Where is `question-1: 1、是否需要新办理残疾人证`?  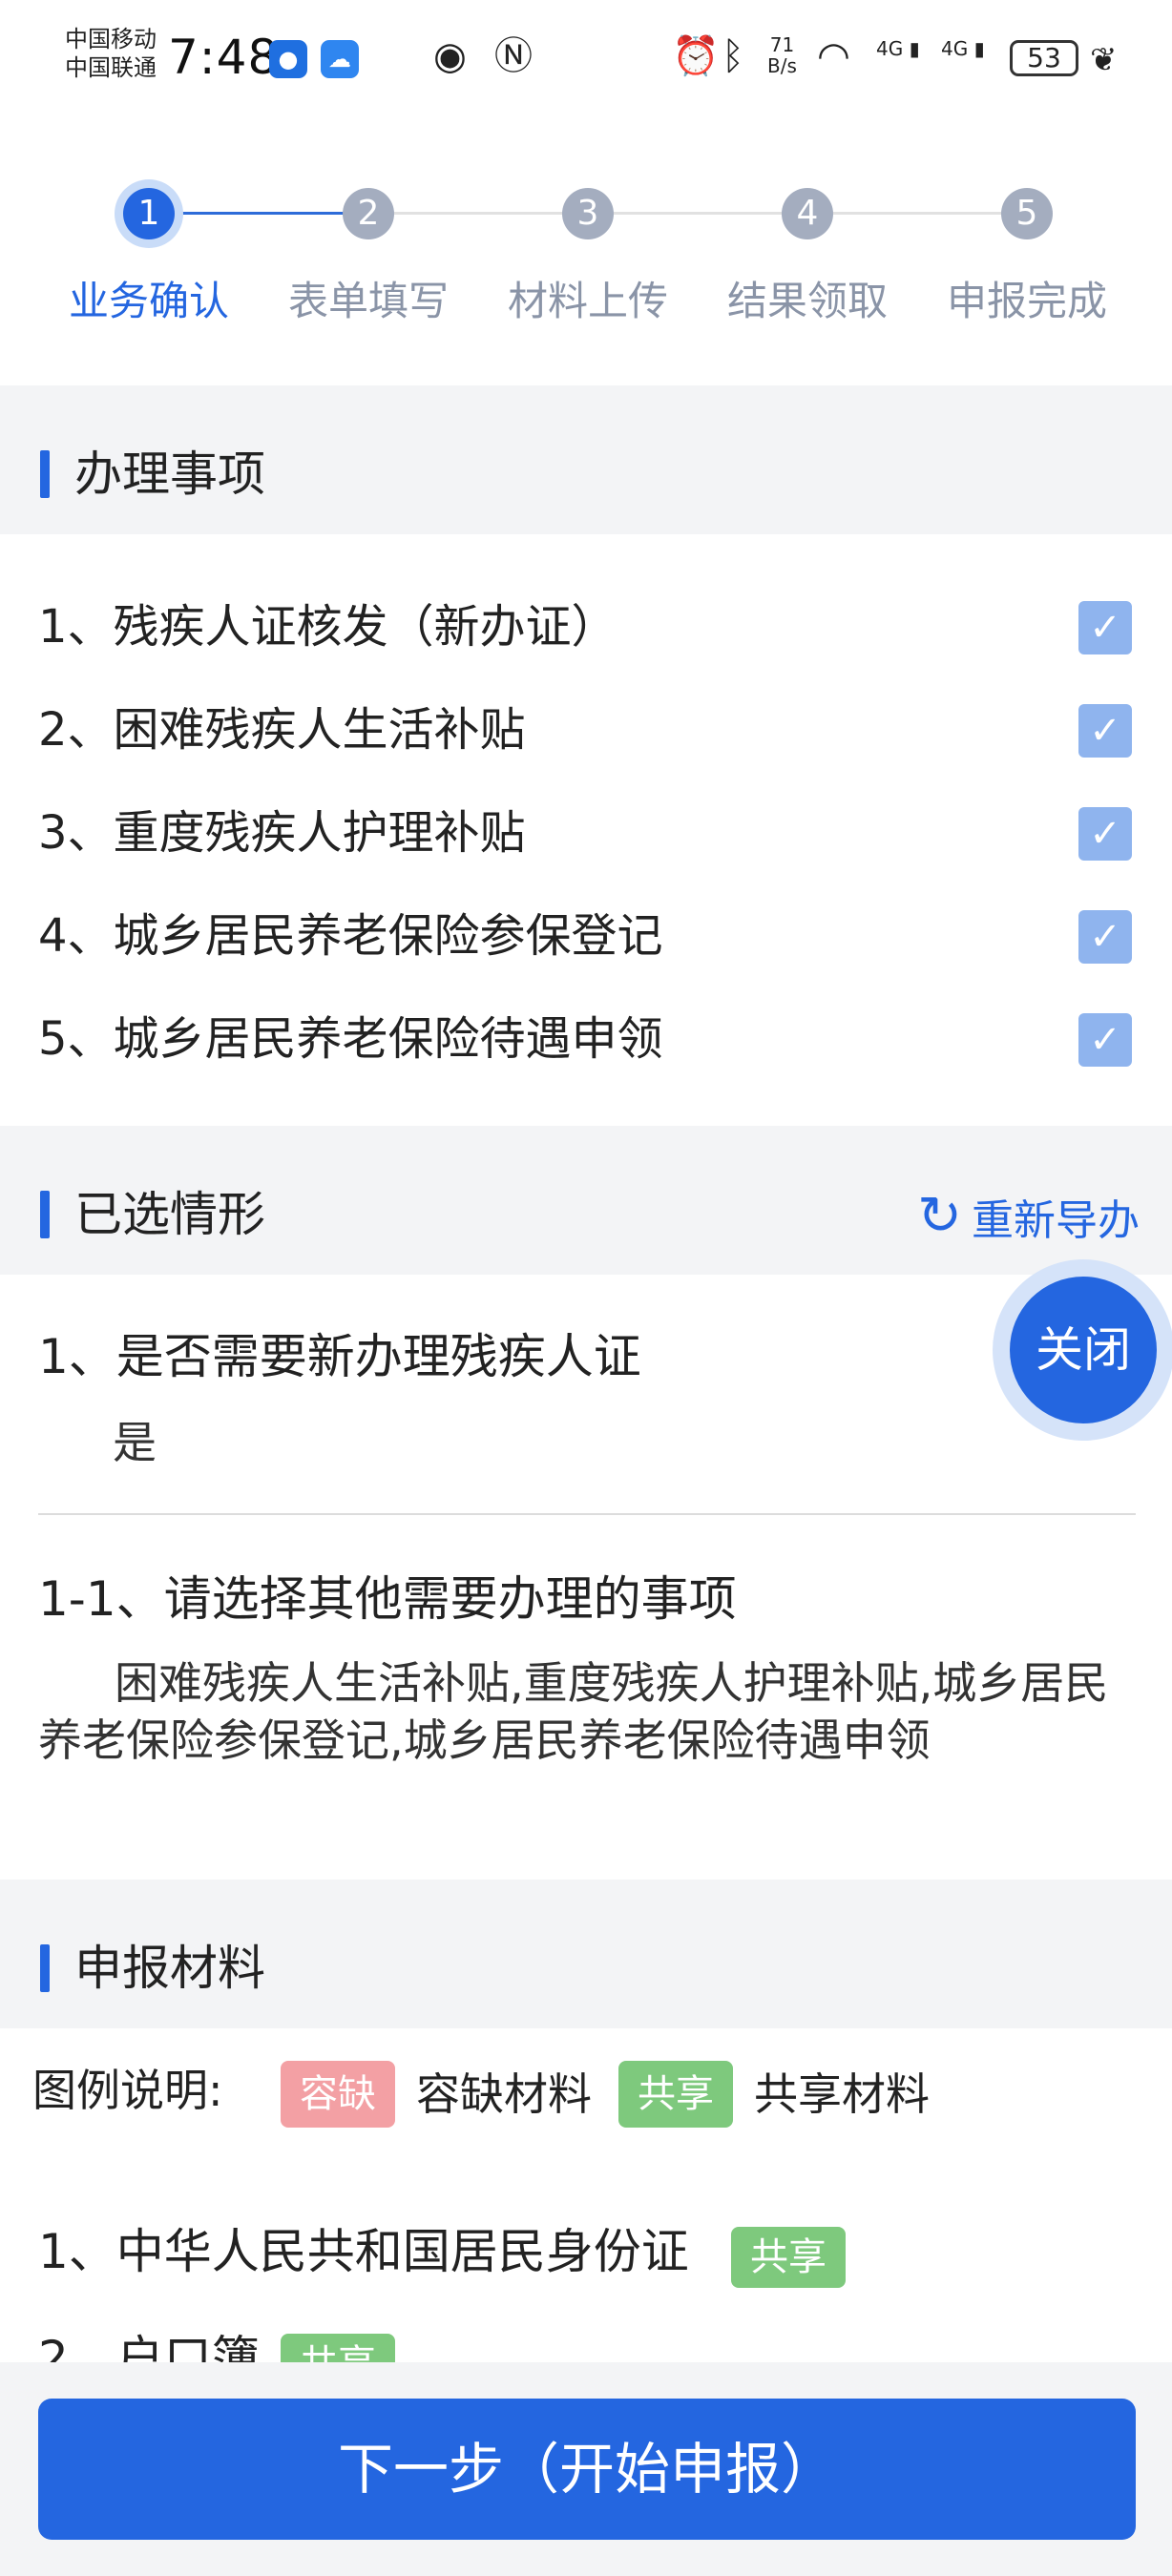
question-1: 1、是否需要新办理残疾人证 is located at coordinates (339, 1356).